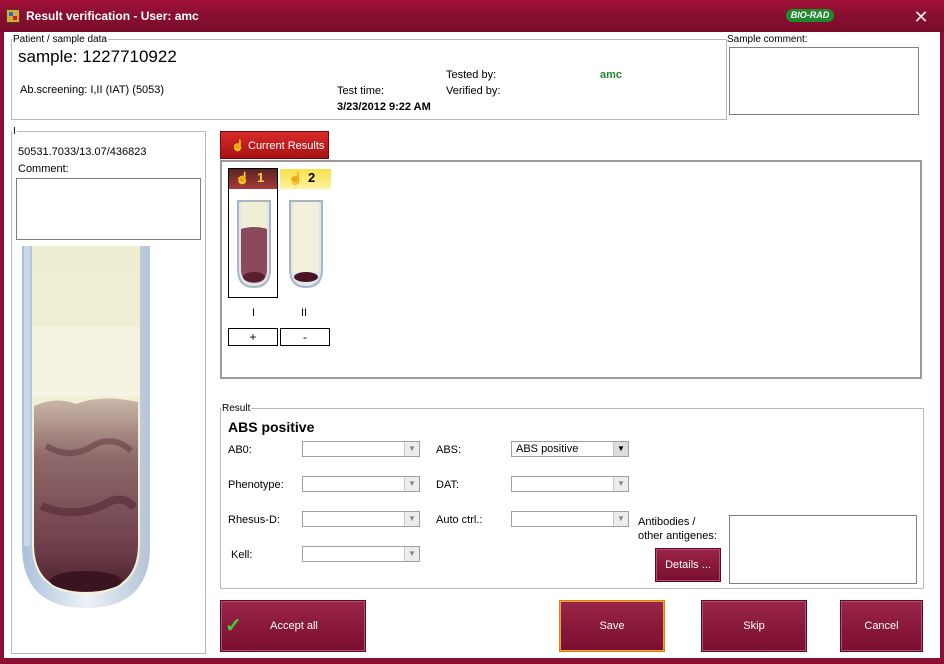  I want to click on ab-screening: Ab.screening: I,II (IAT) (5053), so click(92, 90).